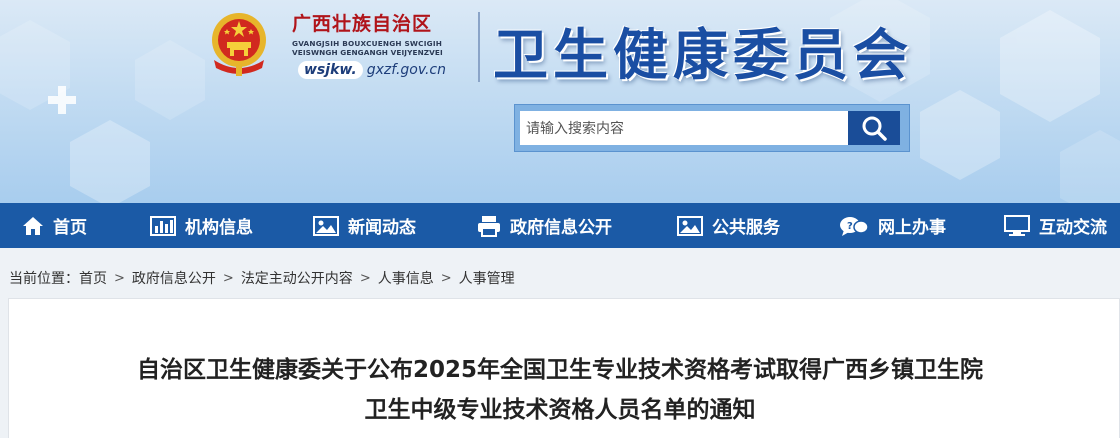 This screenshot has width=1120, height=438. What do you see at coordinates (330, 70) in the screenshot?
I see `domain-prefix: wsjkw.` at bounding box center [330, 70].